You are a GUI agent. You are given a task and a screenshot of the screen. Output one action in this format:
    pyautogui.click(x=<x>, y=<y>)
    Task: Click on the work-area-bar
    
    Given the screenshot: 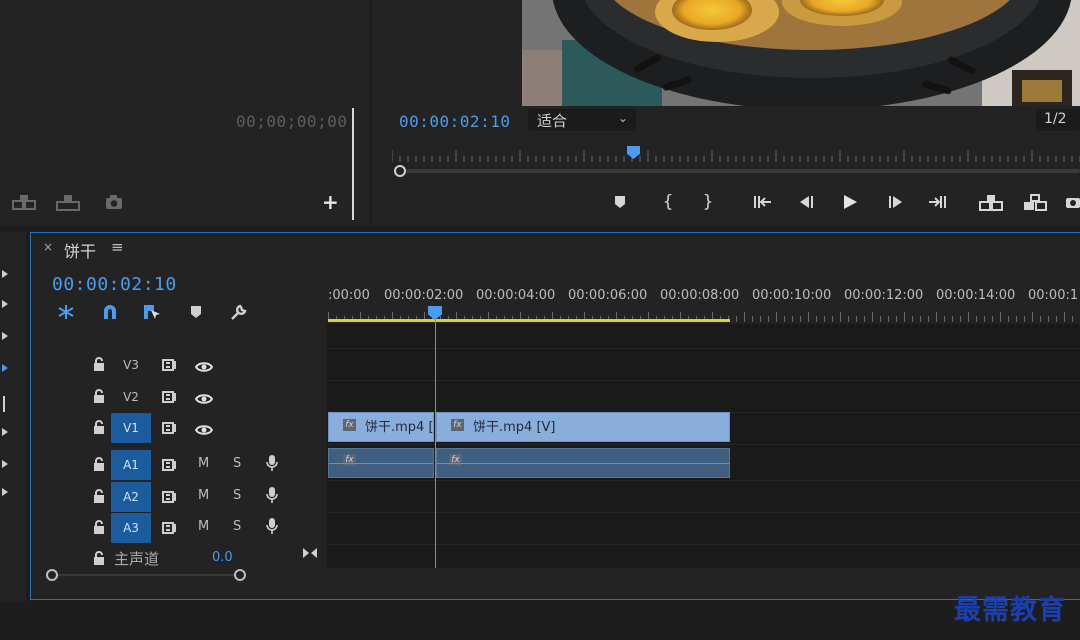 What is the action you would take?
    pyautogui.click(x=529, y=320)
    